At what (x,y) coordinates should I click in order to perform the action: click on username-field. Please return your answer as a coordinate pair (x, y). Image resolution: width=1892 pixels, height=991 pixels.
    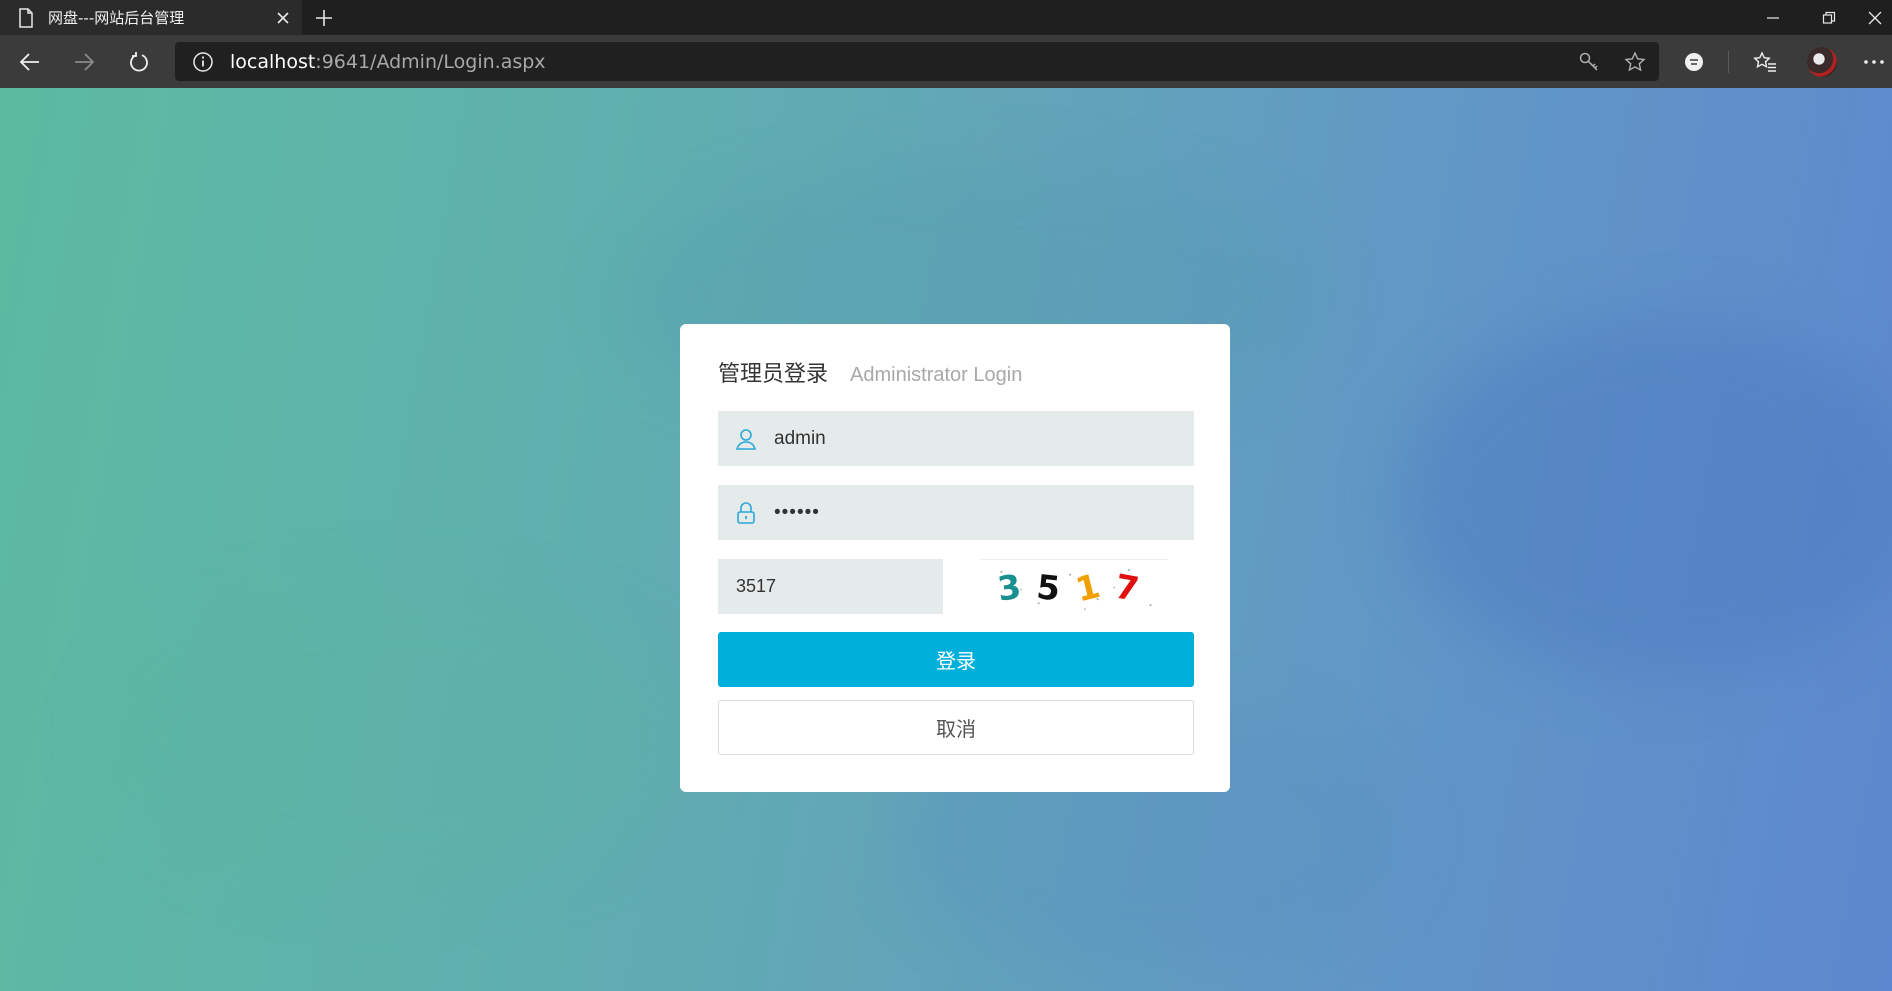
    Looking at the image, I should click on (956, 438).